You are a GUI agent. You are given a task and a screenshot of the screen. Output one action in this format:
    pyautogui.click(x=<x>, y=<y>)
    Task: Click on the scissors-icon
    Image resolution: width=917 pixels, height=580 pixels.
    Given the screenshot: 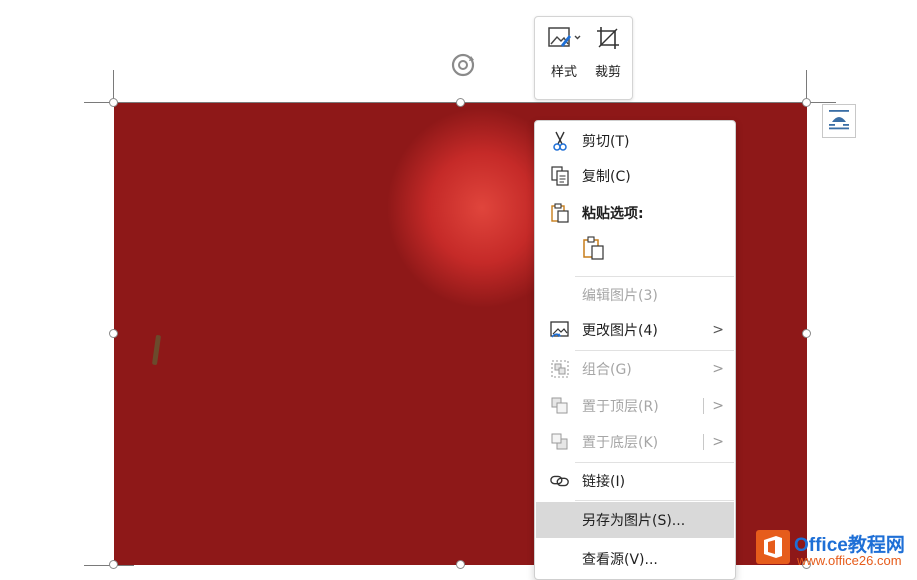 What is the action you would take?
    pyautogui.click(x=560, y=141)
    